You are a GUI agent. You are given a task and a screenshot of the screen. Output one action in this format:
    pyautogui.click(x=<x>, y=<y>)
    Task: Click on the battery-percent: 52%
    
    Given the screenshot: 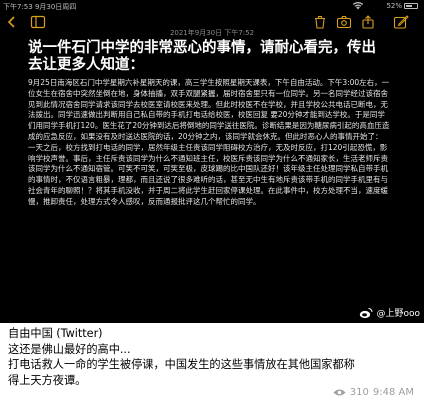 What is the action you would take?
    pyautogui.click(x=394, y=6)
    